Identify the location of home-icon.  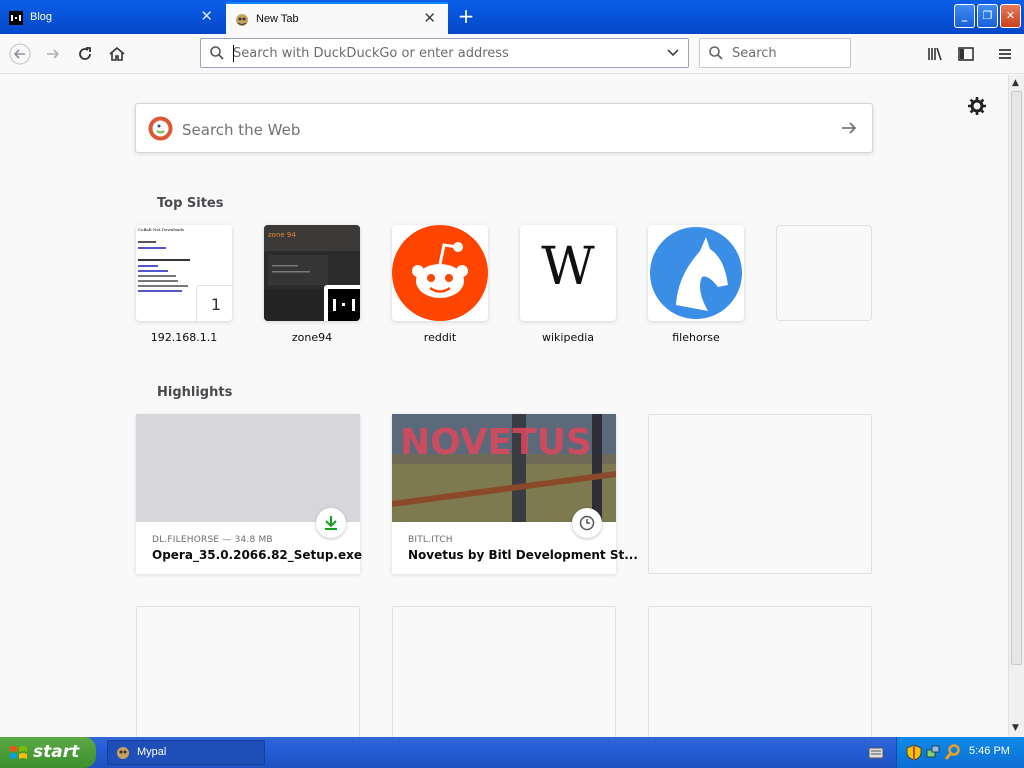
(117, 54).